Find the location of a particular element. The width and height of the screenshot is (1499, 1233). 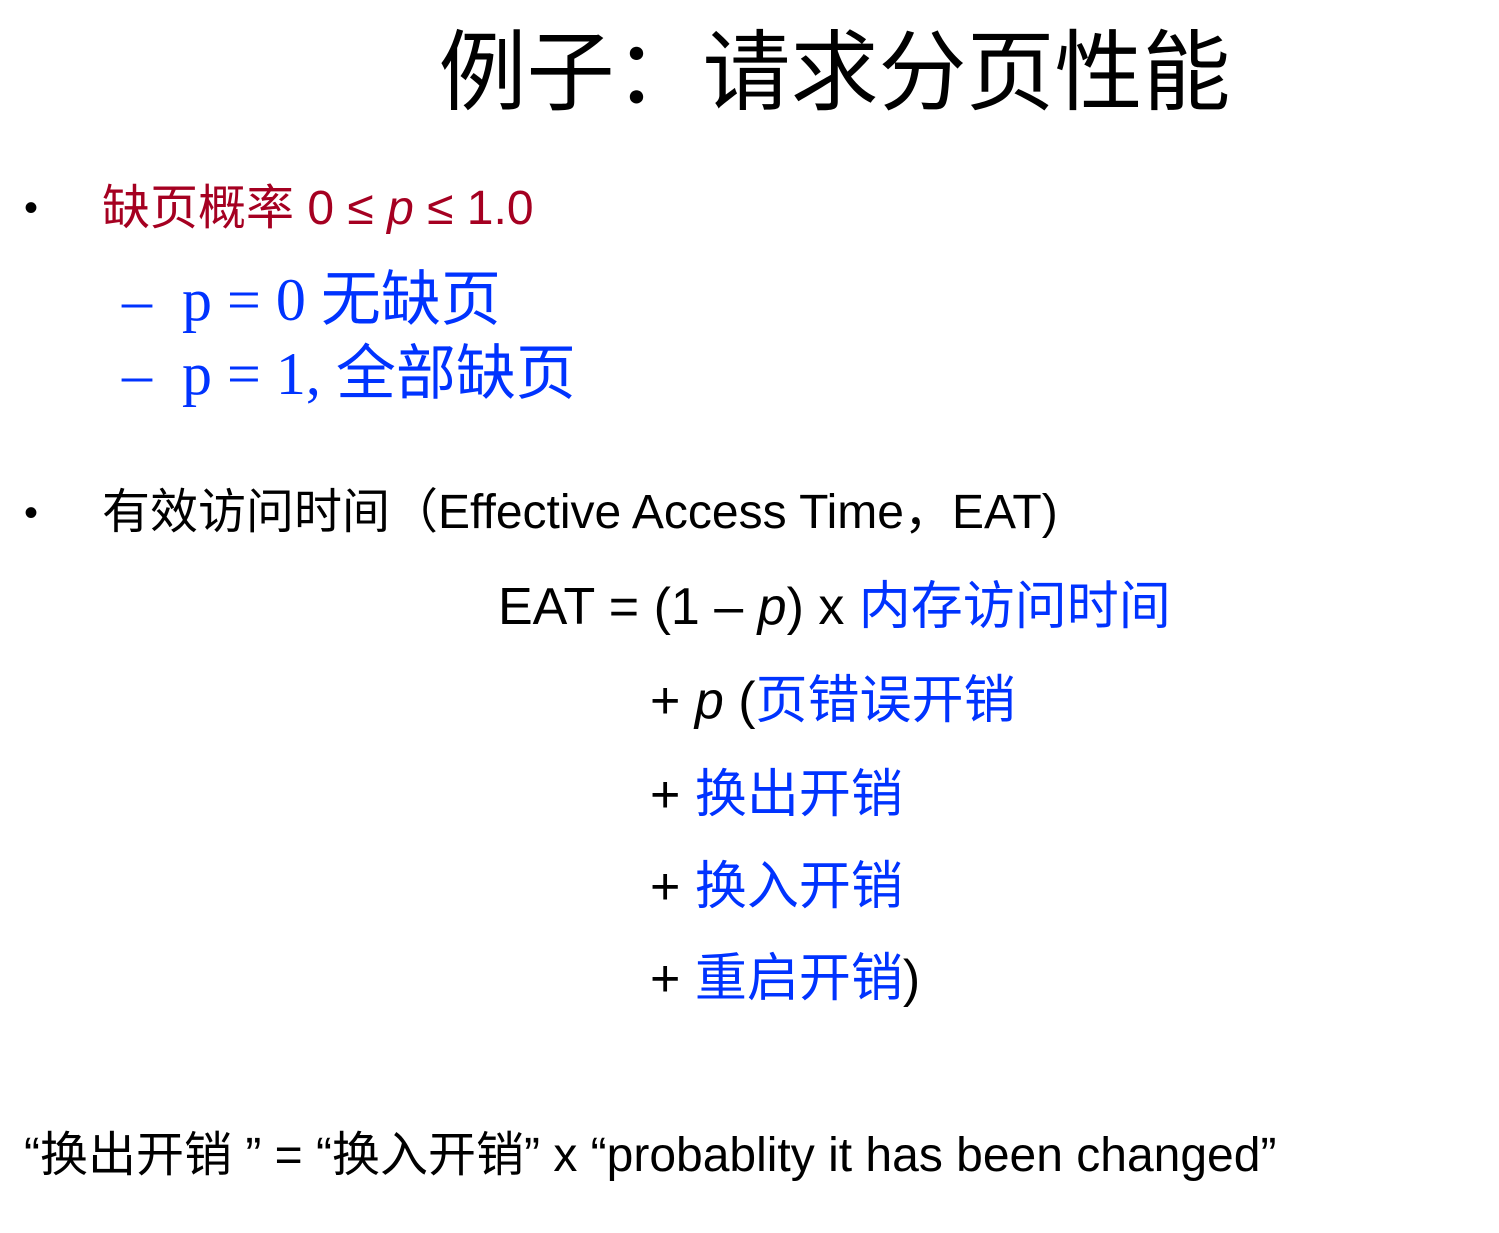

eat-item: 有效访问时间（Effective Access Time，EAT) is located at coordinates (580, 512).